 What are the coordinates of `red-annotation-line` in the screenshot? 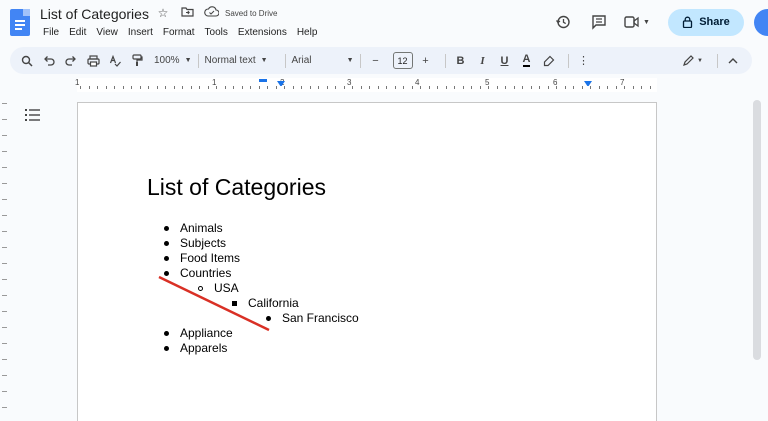 It's located at (214, 303).